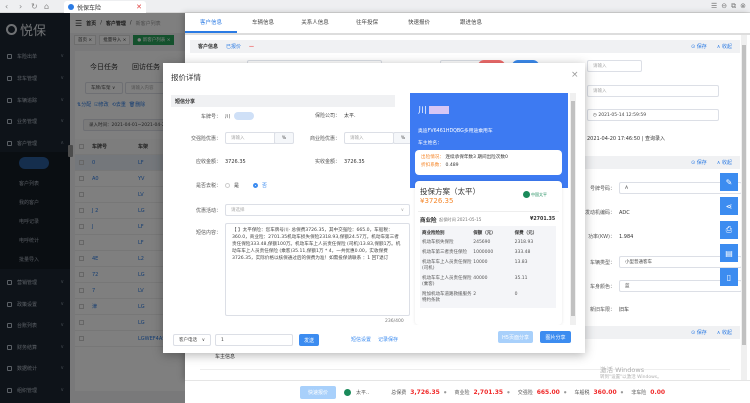  Describe the element at coordinates (250, 138) in the screenshot. I see `jq-discount-input: 请输入` at that location.